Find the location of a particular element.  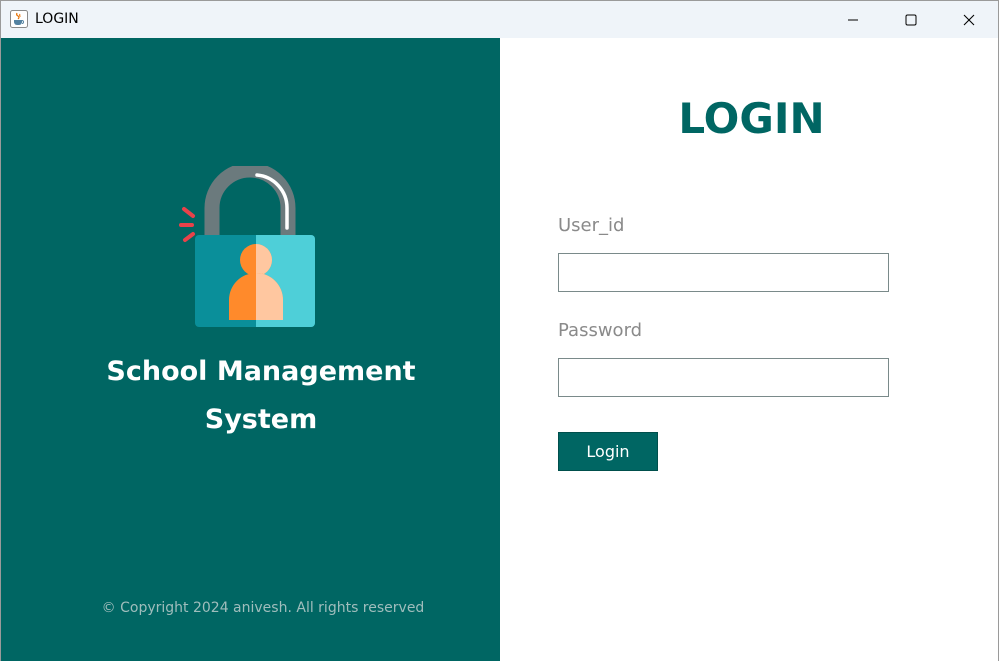

minimize-button is located at coordinates (853, 19).